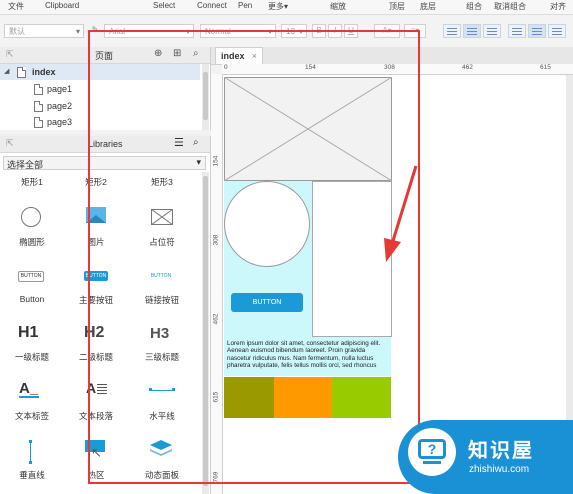  What do you see at coordinates (44, 72) in the screenshot?
I see `page-label: index` at bounding box center [44, 72].